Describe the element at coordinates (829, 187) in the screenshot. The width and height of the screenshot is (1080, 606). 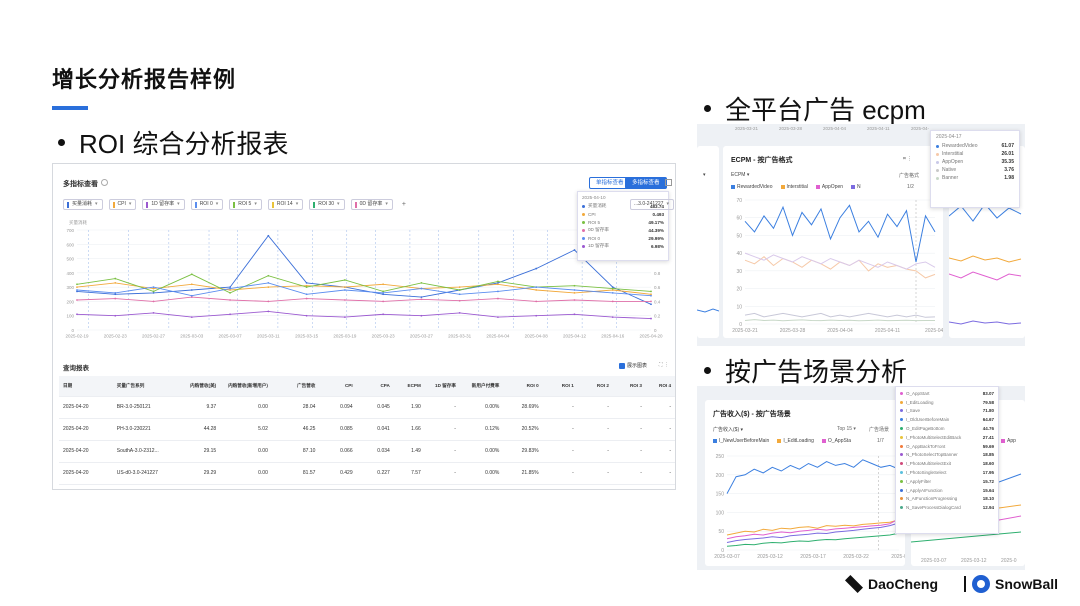
I see `legend-item: AppOpen` at that location.